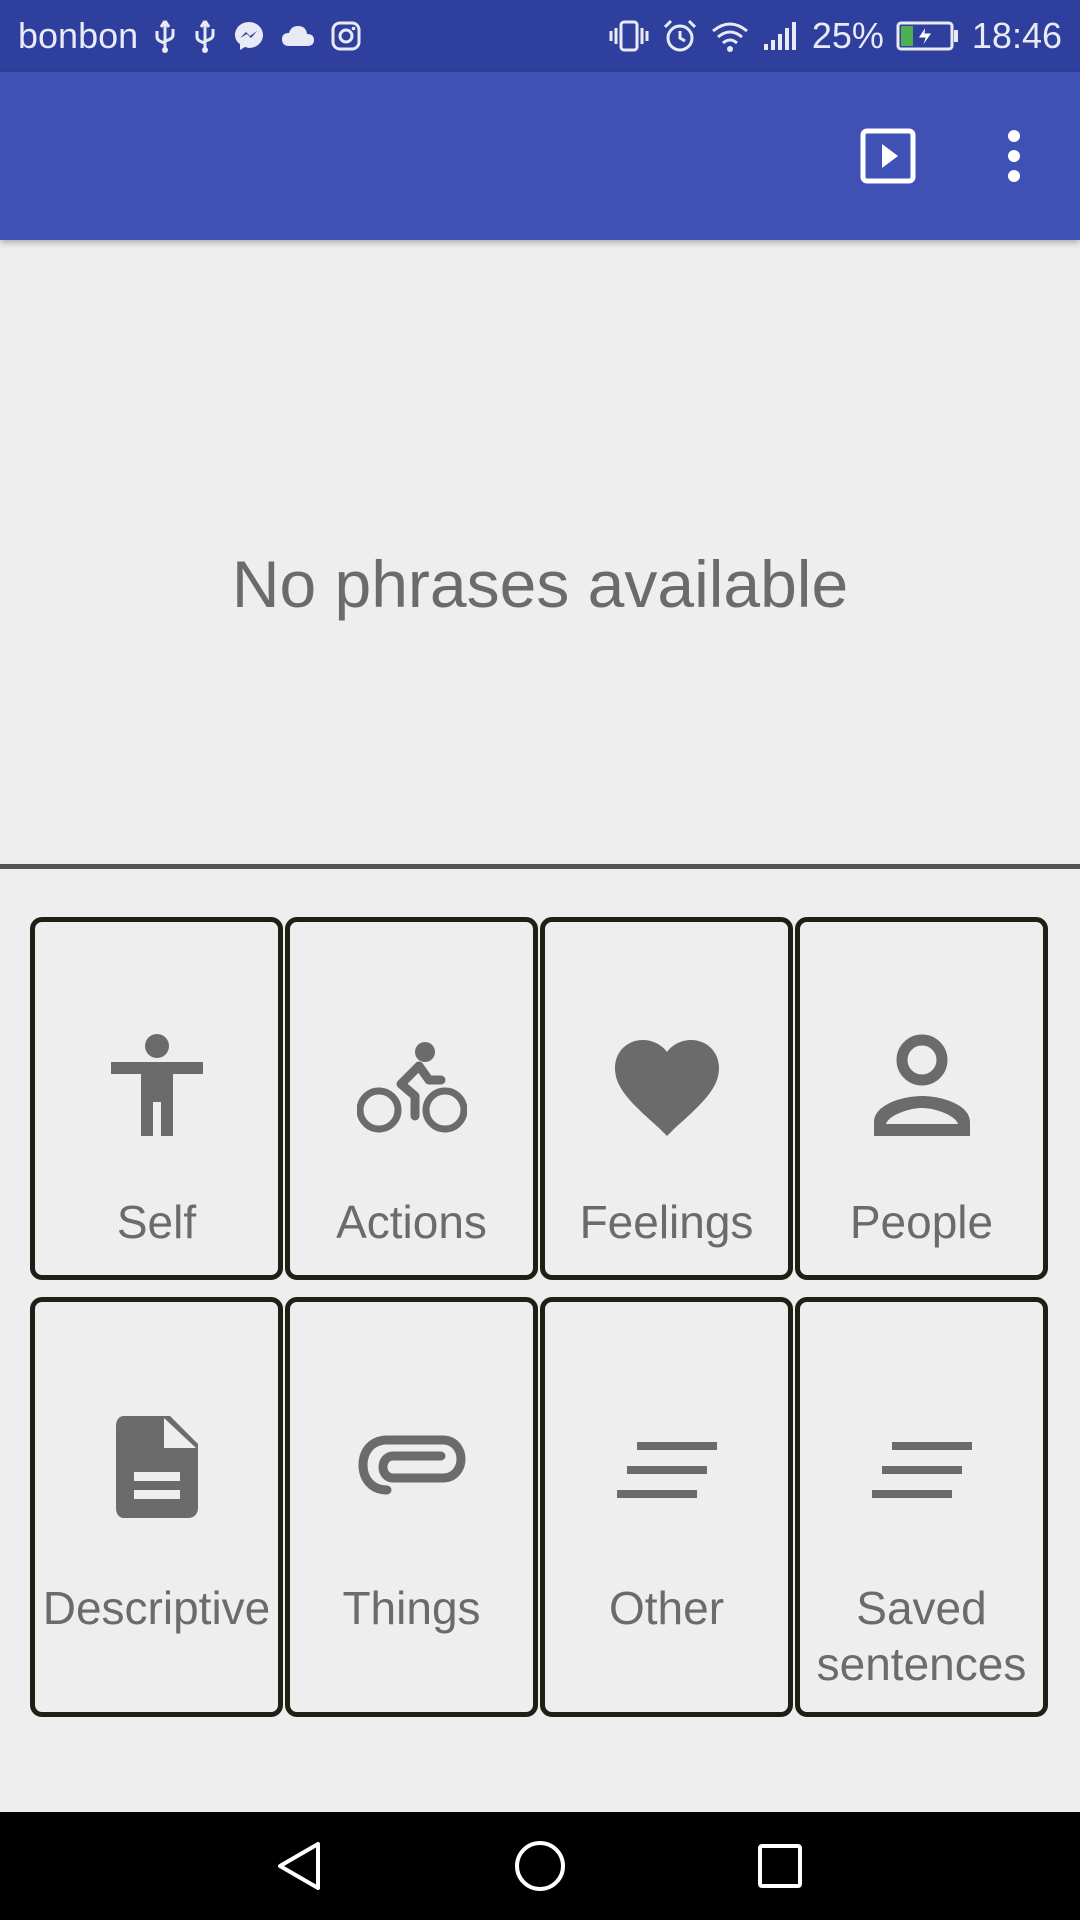 The height and width of the screenshot is (1920, 1080). What do you see at coordinates (411, 1088) in the screenshot?
I see `bike-icon` at bounding box center [411, 1088].